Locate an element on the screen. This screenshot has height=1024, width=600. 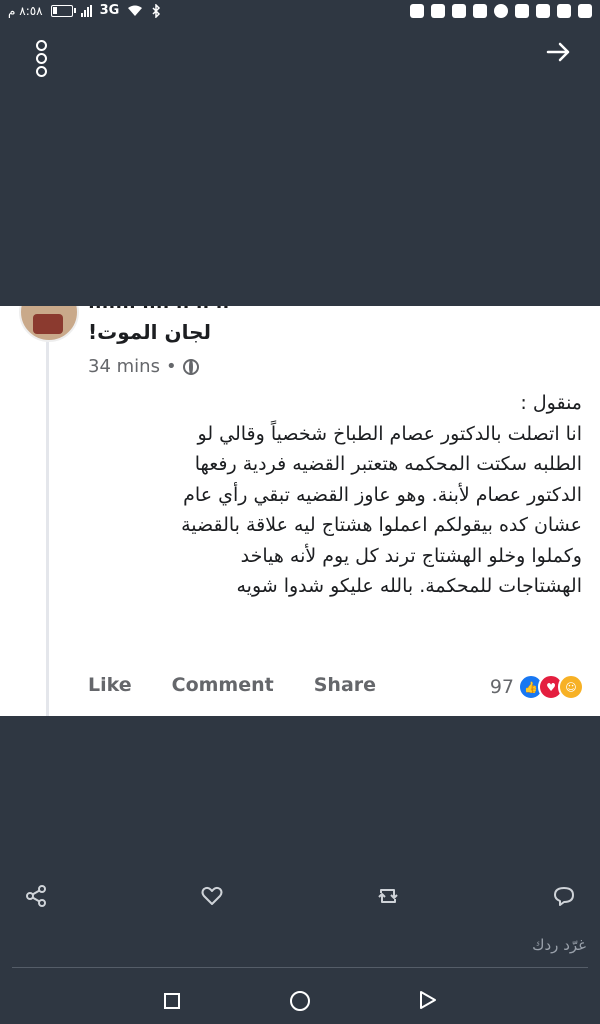
notification-icons is located at coordinates (501, 11).